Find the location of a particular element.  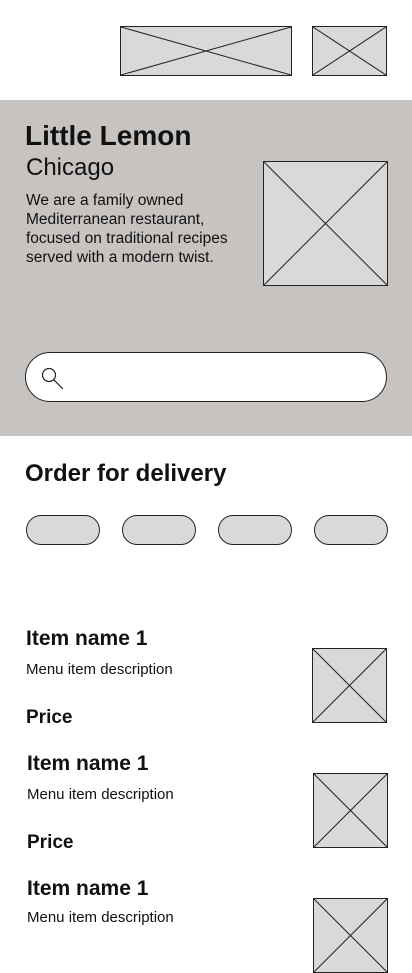

hero-image is located at coordinates (325, 223).